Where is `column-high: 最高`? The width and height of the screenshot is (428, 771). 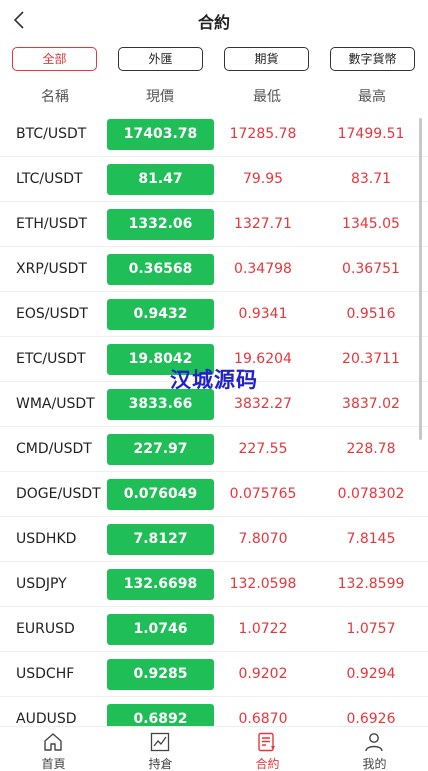
column-high: 最高 is located at coordinates (372, 97).